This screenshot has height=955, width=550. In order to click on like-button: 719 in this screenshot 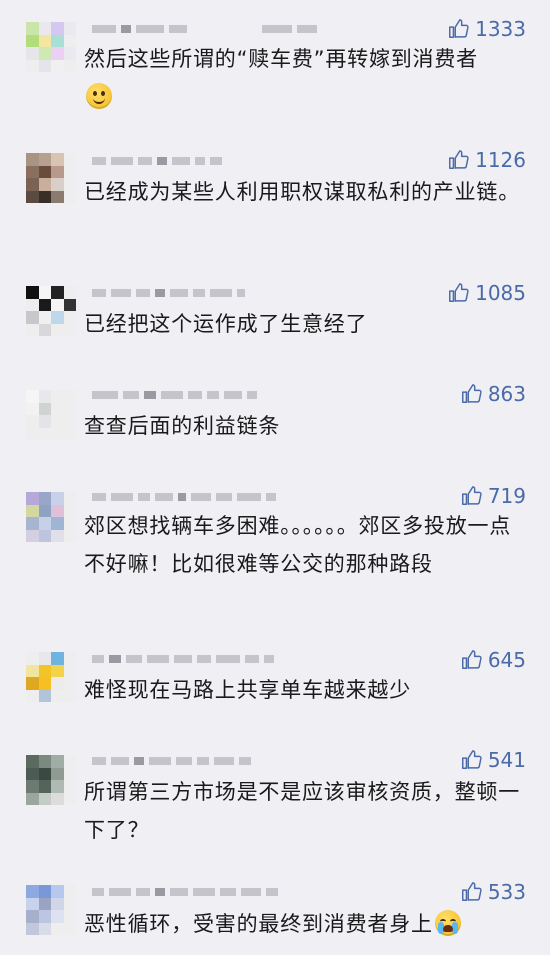, I will do `click(493, 496)`.